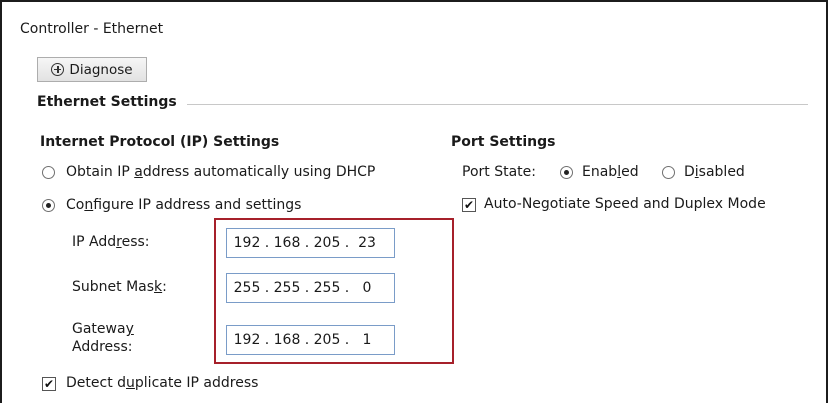 This screenshot has height=407, width=831. Describe the element at coordinates (119, 287) in the screenshot. I see `subnet-mask-label: Subnet Mask:` at that location.